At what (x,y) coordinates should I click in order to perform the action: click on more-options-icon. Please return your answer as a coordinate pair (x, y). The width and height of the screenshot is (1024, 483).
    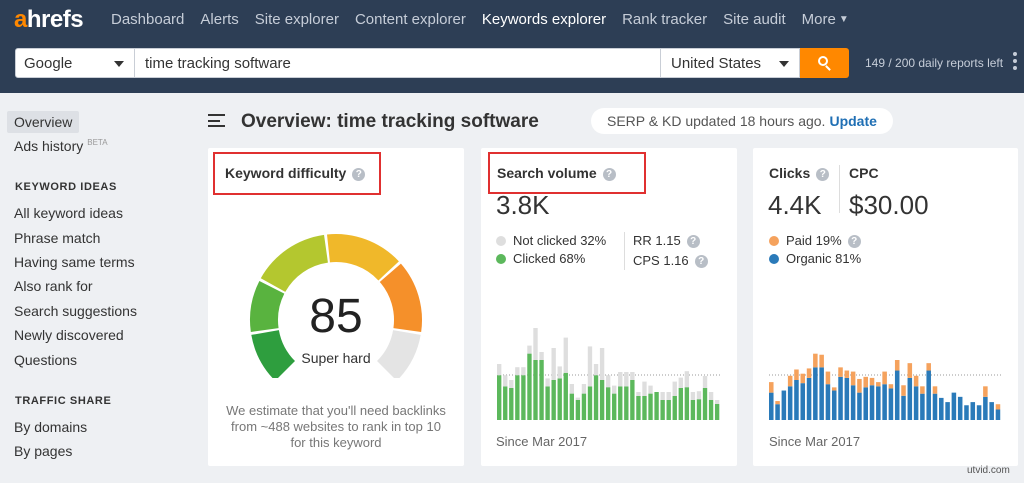
    Looking at the image, I should click on (1015, 61).